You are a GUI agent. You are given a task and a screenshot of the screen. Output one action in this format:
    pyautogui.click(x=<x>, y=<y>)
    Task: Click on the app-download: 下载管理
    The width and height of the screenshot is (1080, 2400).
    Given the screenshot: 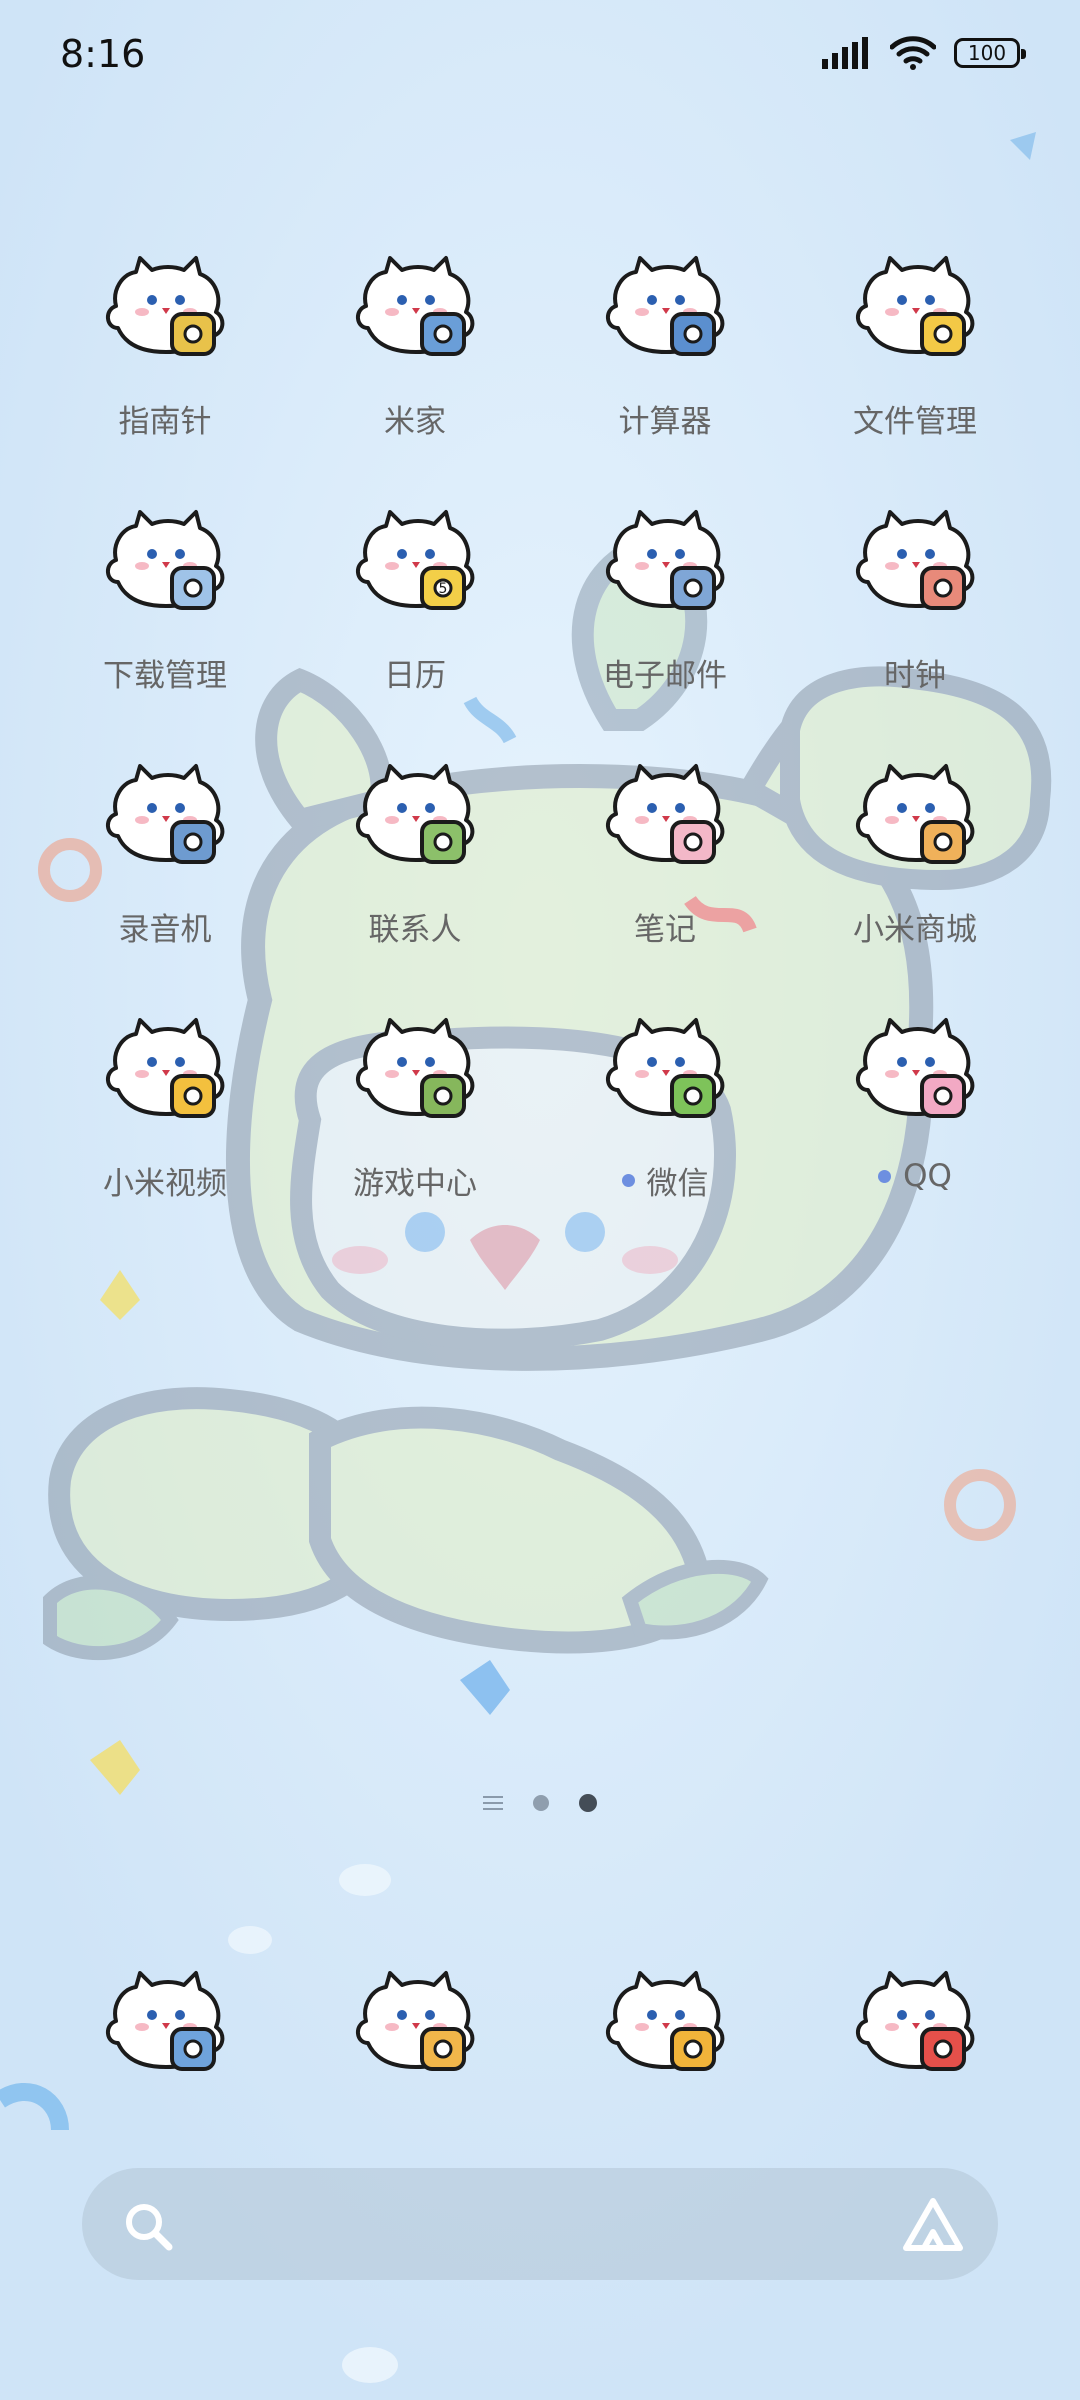 What is the action you would take?
    pyautogui.click(x=165, y=621)
    